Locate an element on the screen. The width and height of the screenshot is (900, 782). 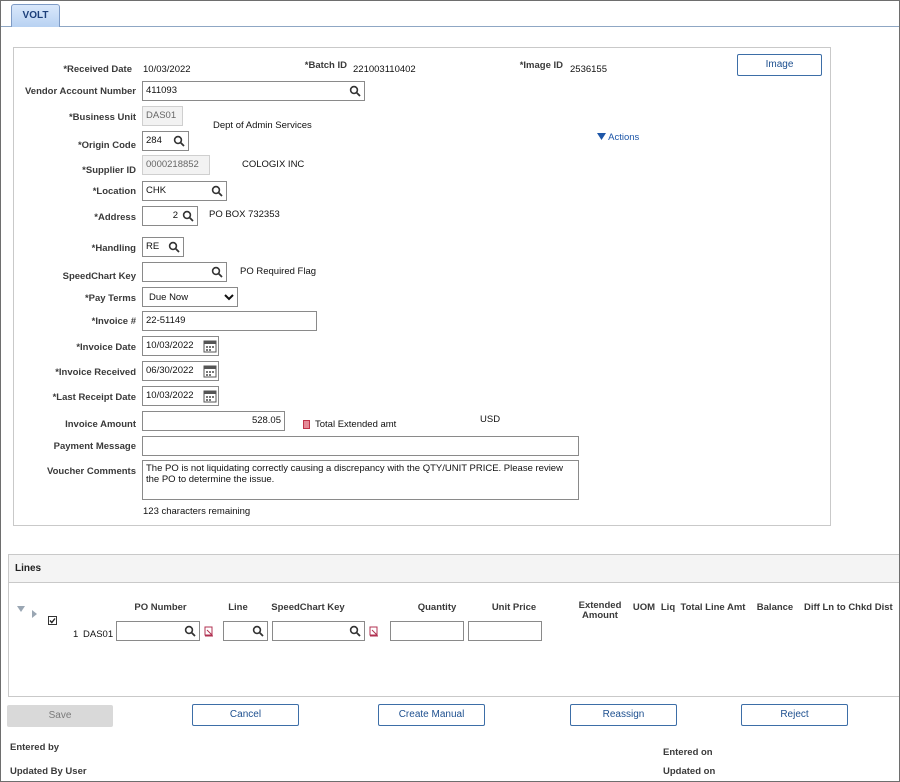
voucher-comments-label: Voucher Comments is located at coordinates (91, 471).